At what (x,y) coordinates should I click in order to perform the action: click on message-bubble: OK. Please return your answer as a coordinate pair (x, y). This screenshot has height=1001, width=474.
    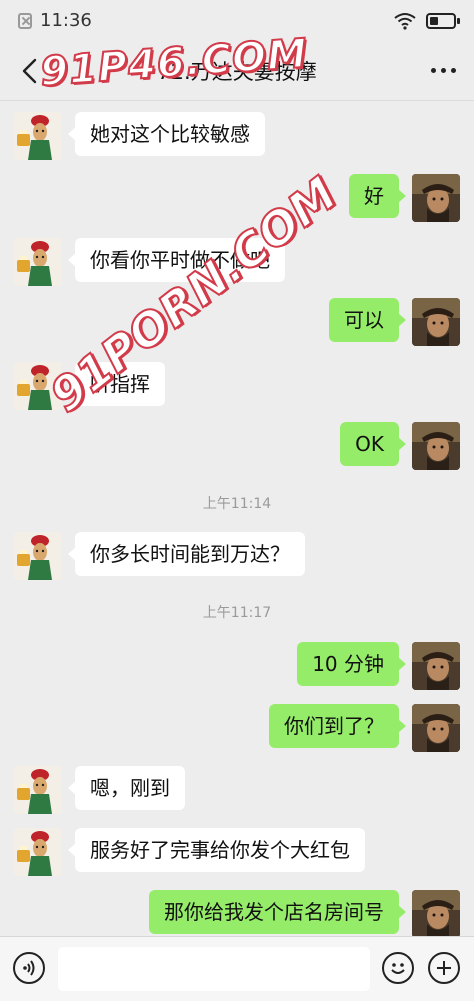
    Looking at the image, I should click on (373, 444).